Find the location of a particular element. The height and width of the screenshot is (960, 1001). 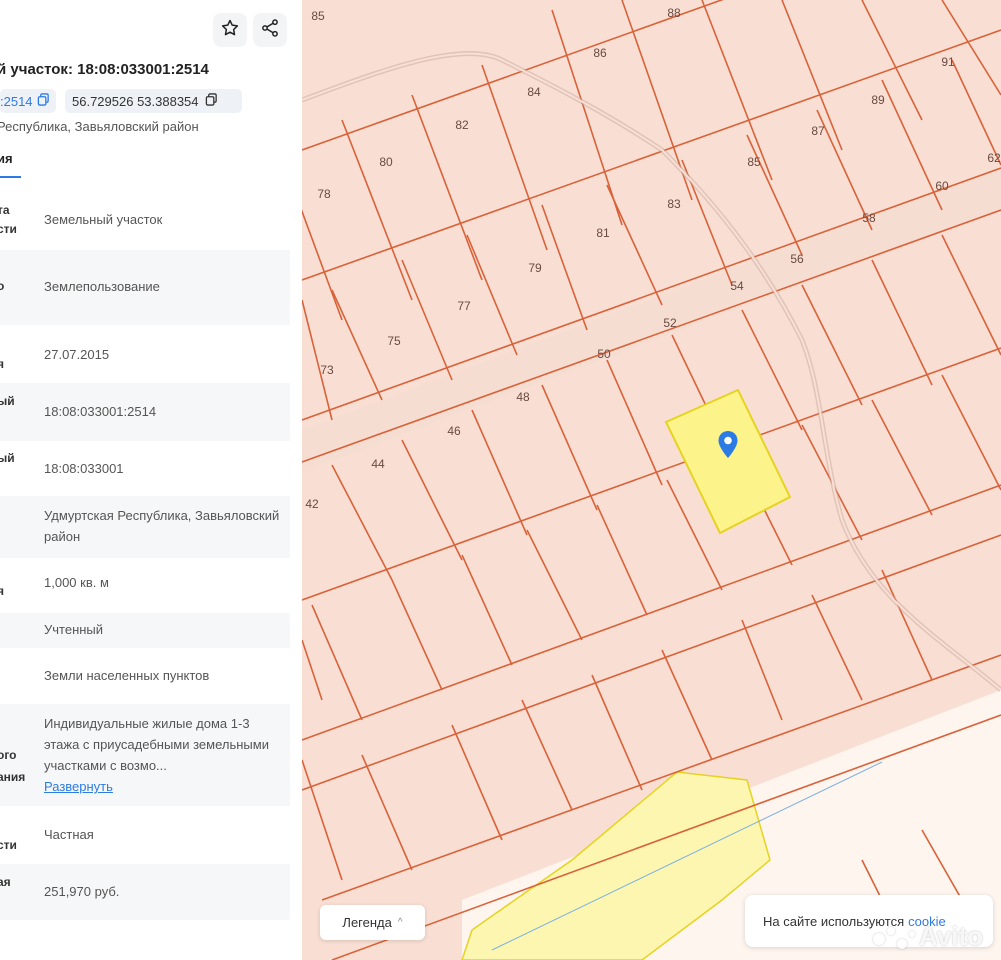

plot-number: 89 is located at coordinates (878, 100).